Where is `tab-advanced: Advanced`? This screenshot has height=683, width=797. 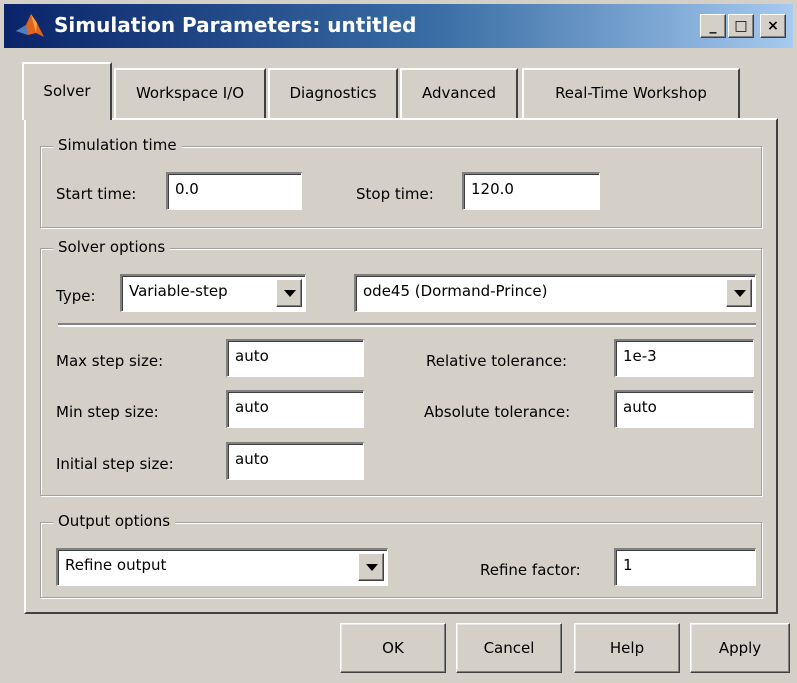 tab-advanced: Advanced is located at coordinates (459, 93).